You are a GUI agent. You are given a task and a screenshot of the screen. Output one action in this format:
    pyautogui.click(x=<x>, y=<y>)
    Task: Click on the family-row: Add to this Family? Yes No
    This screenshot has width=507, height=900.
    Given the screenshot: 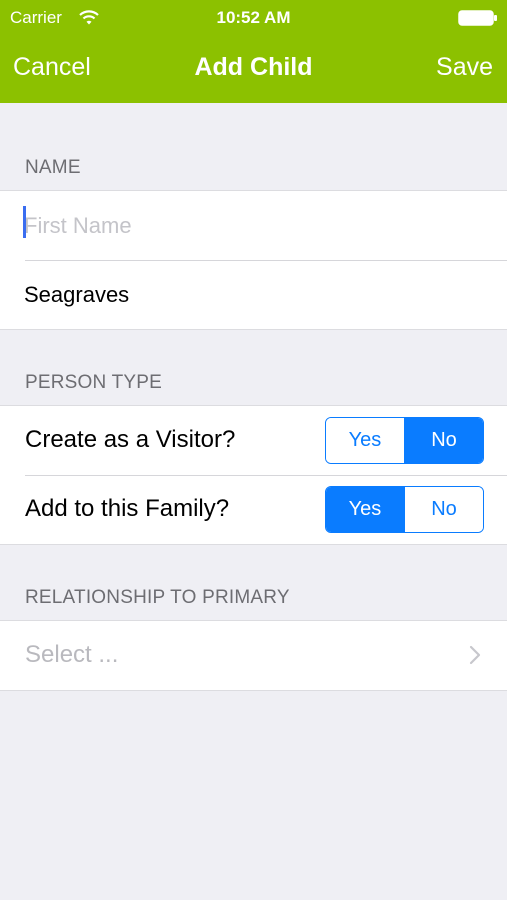 What is the action you would take?
    pyautogui.click(x=253, y=509)
    